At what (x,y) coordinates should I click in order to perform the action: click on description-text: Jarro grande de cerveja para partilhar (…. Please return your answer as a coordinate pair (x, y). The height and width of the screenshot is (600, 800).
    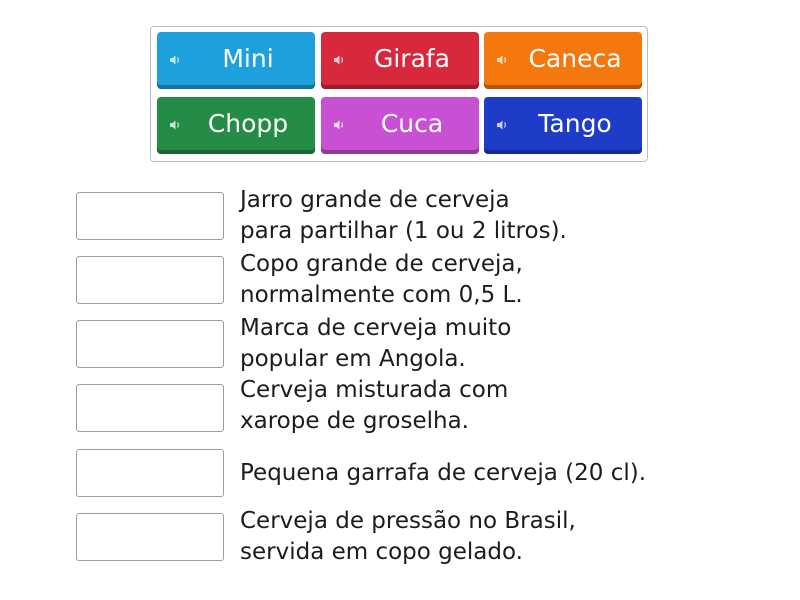
    Looking at the image, I should click on (403, 215).